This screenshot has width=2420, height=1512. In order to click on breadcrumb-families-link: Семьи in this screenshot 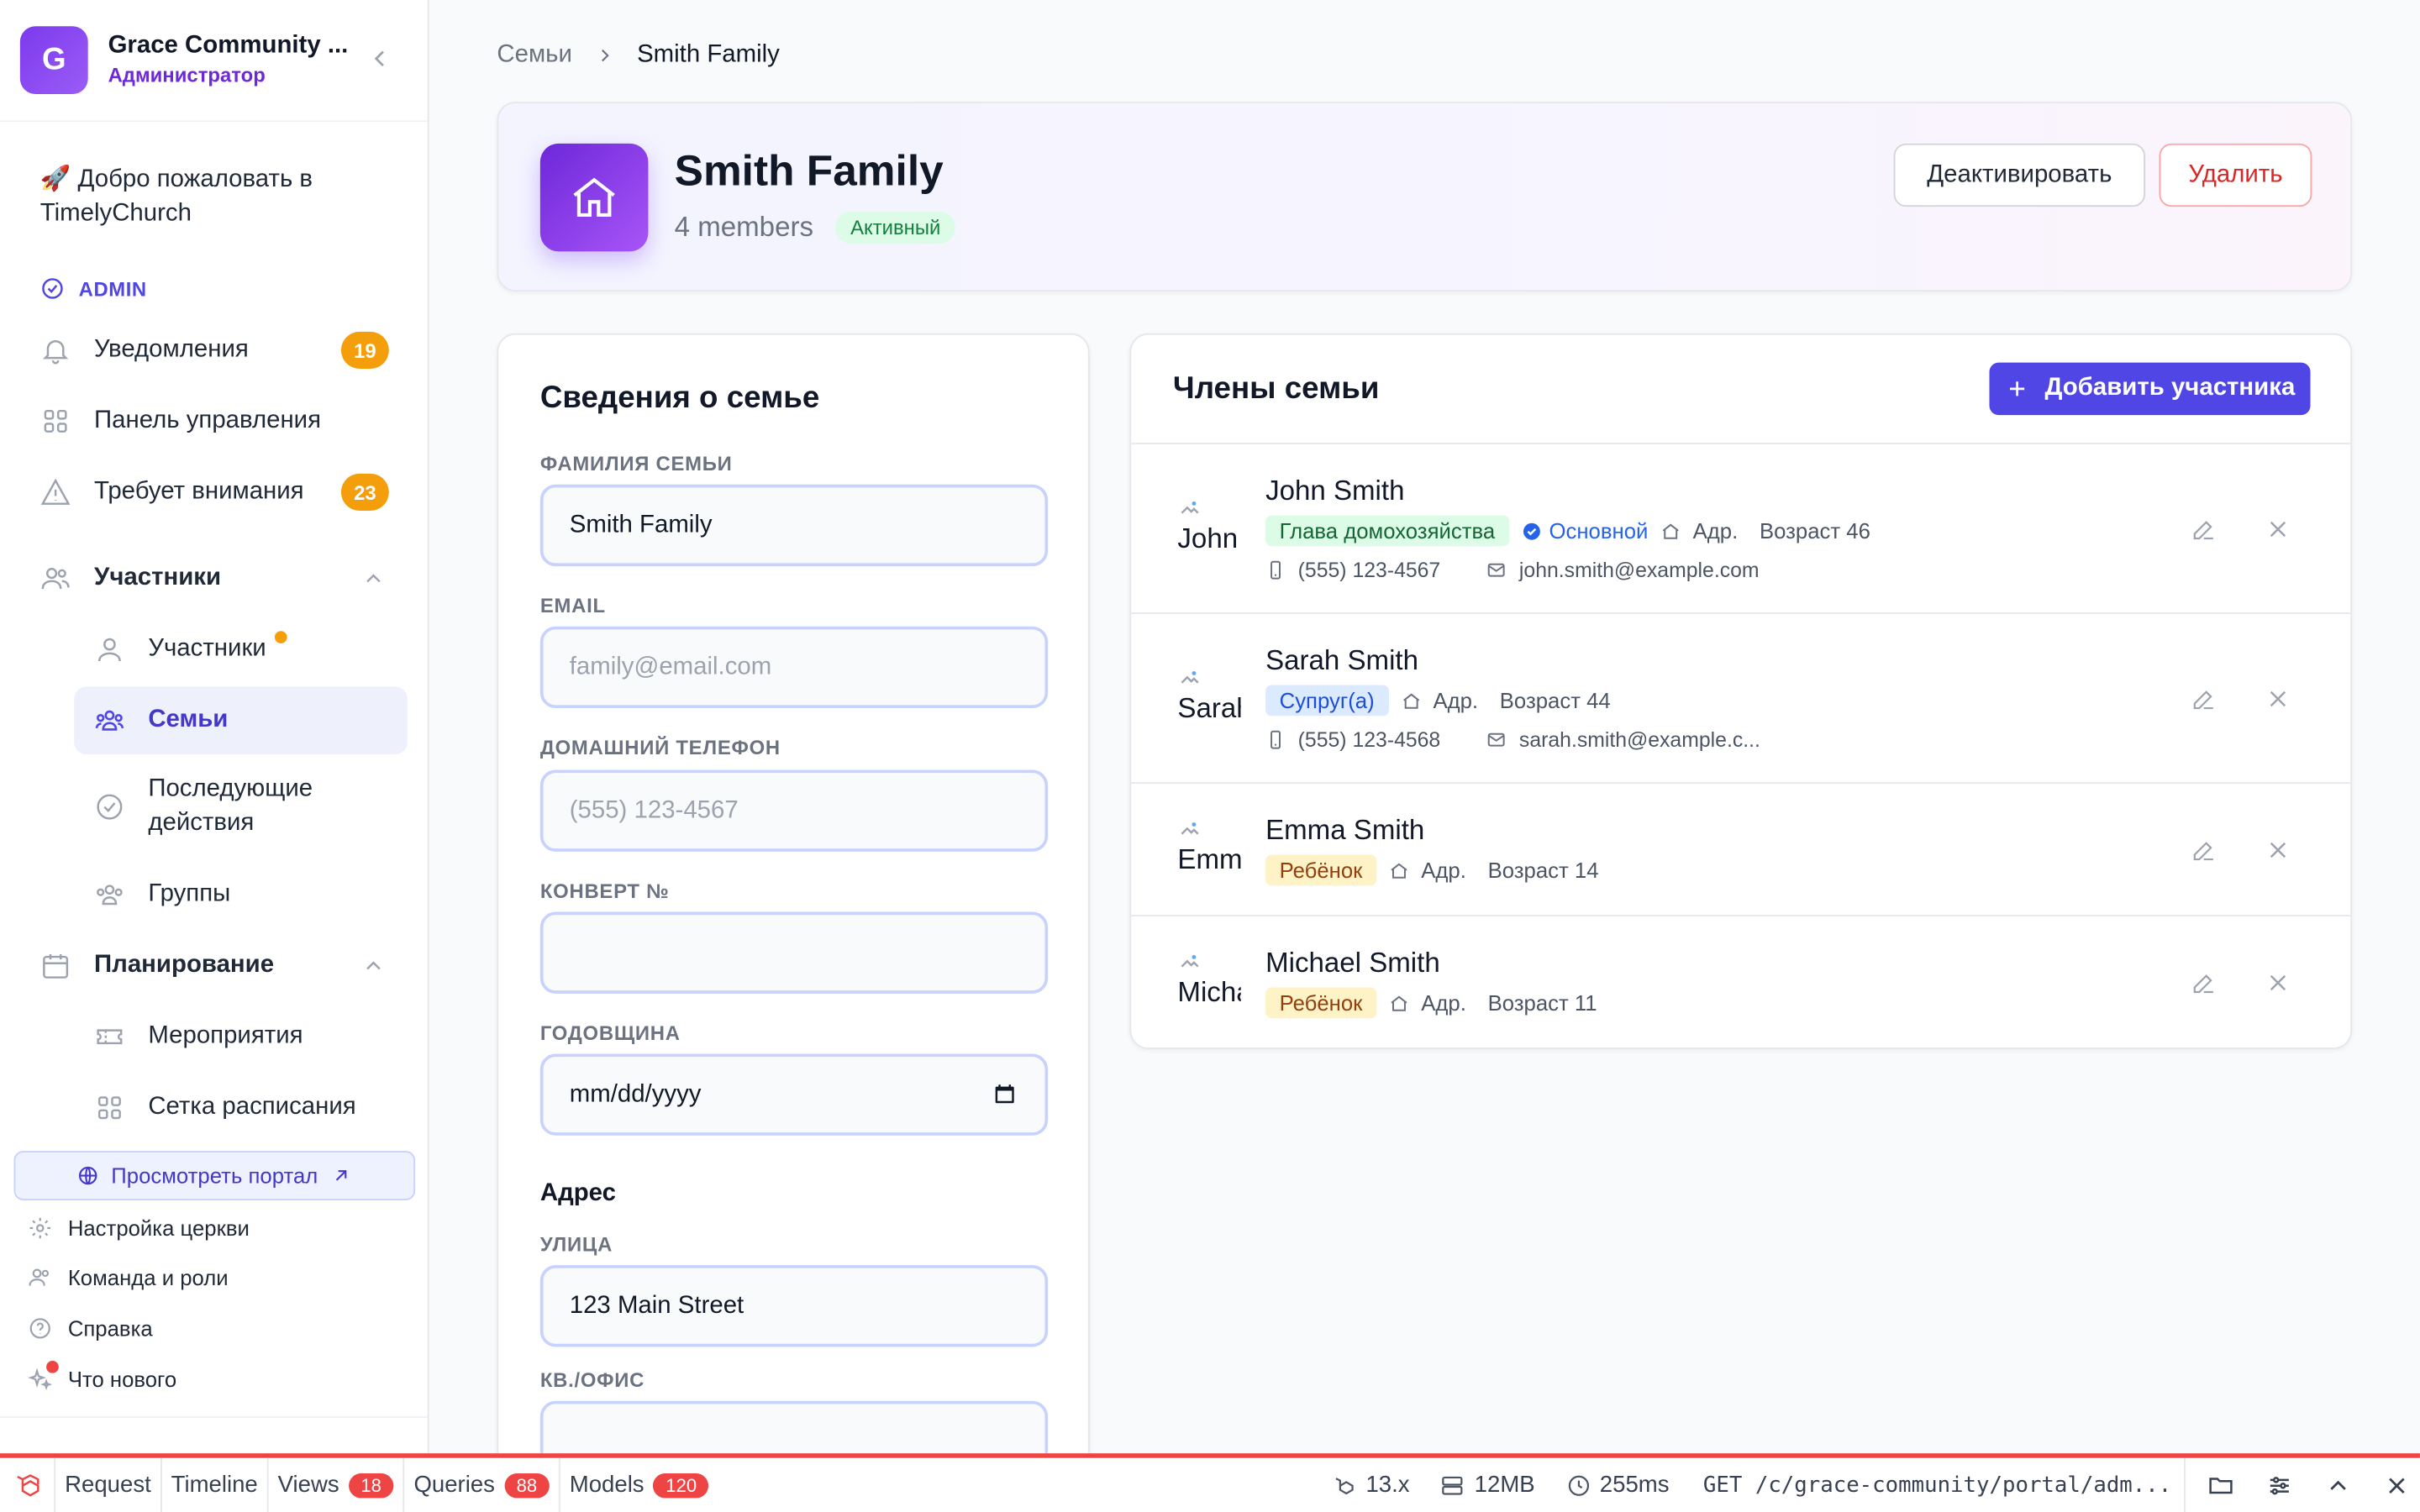, I will do `click(534, 56)`.